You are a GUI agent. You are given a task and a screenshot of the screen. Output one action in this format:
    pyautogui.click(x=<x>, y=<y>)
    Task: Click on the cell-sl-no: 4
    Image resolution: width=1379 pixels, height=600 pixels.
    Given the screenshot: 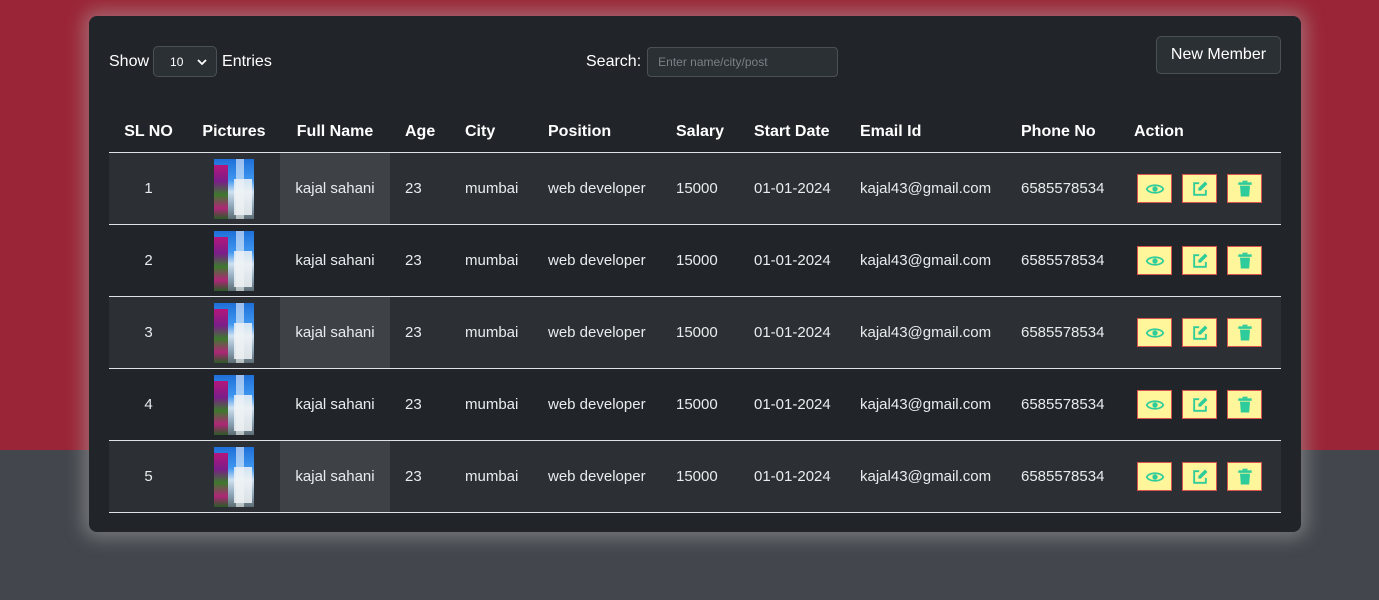 What is the action you would take?
    pyautogui.click(x=148, y=404)
    